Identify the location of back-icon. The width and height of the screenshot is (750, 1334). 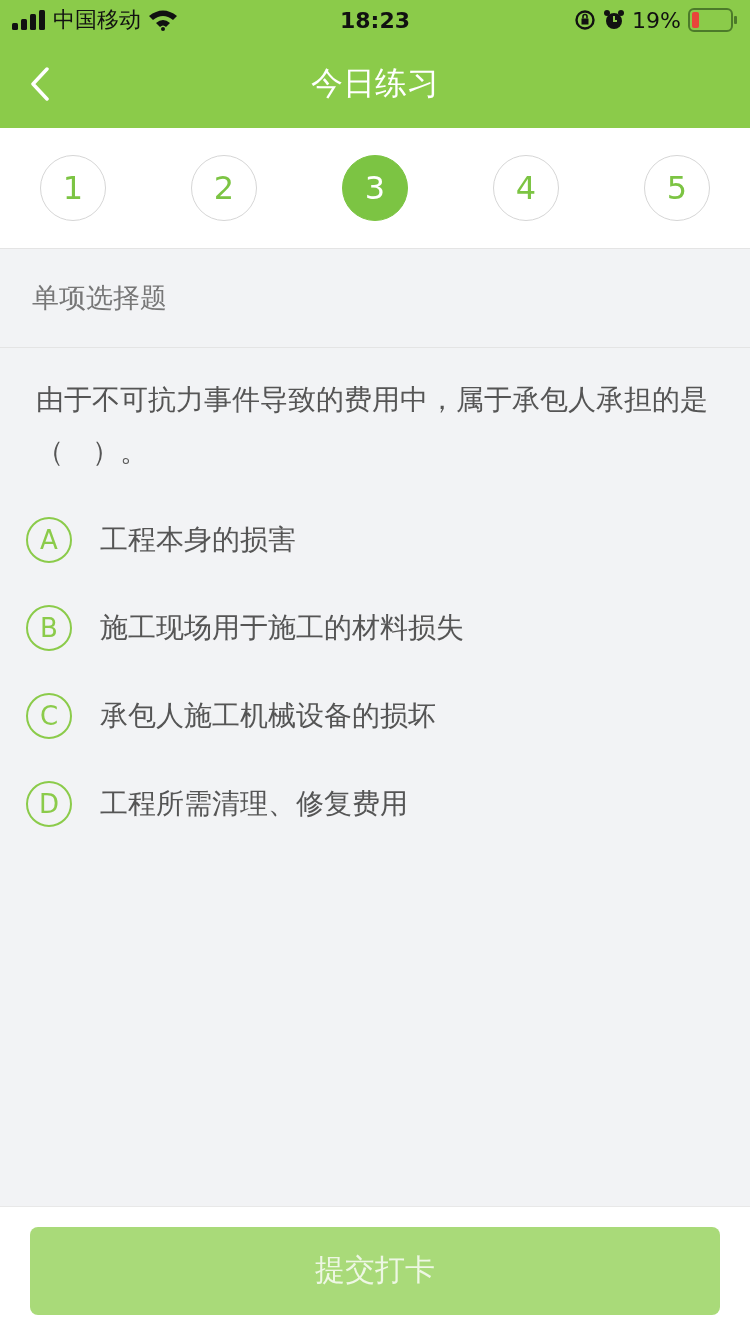
(40, 84).